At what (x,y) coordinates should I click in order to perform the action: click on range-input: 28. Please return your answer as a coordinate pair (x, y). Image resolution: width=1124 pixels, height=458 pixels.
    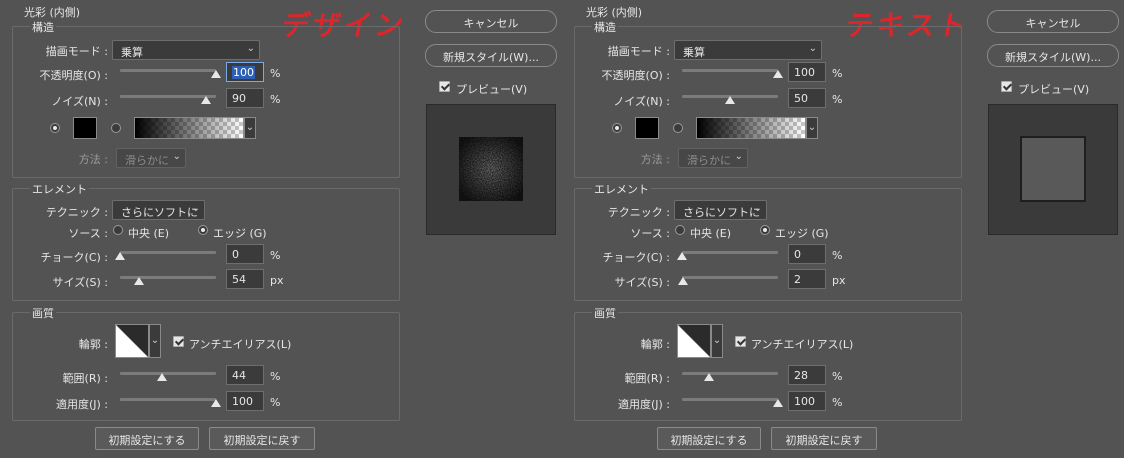
    Looking at the image, I should click on (807, 375).